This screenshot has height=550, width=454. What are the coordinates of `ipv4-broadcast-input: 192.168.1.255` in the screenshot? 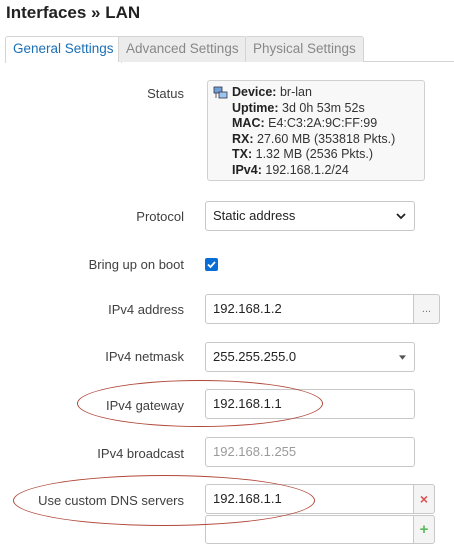 It's located at (310, 452).